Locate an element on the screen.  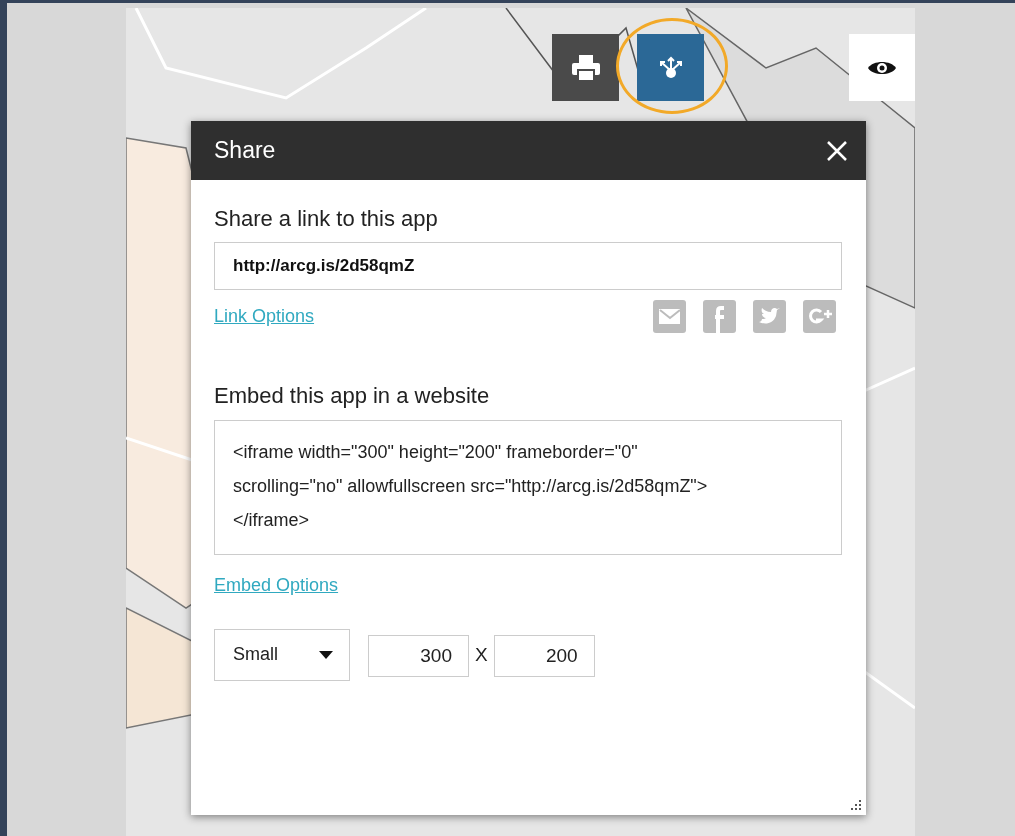
section-heading: Share a link to this app is located at coordinates (326, 219).